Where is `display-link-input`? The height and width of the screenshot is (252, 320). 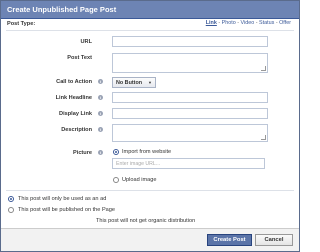 display-link-input is located at coordinates (190, 113).